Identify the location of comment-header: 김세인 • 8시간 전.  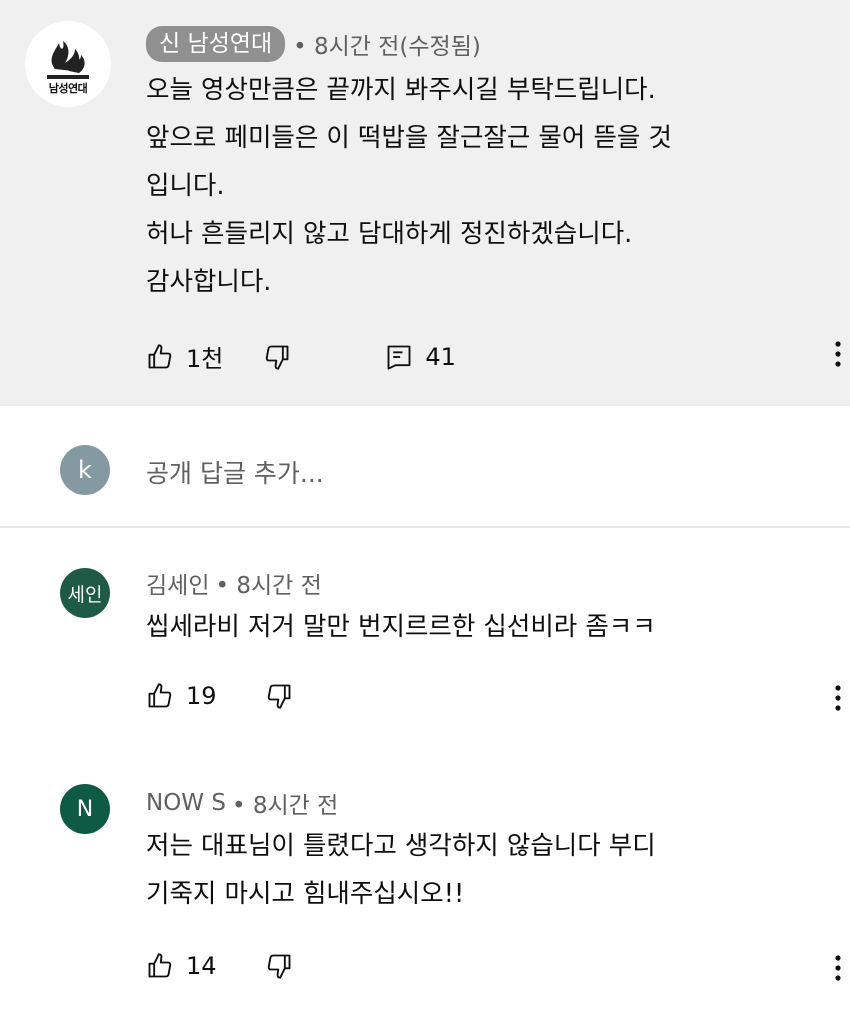
(234, 583).